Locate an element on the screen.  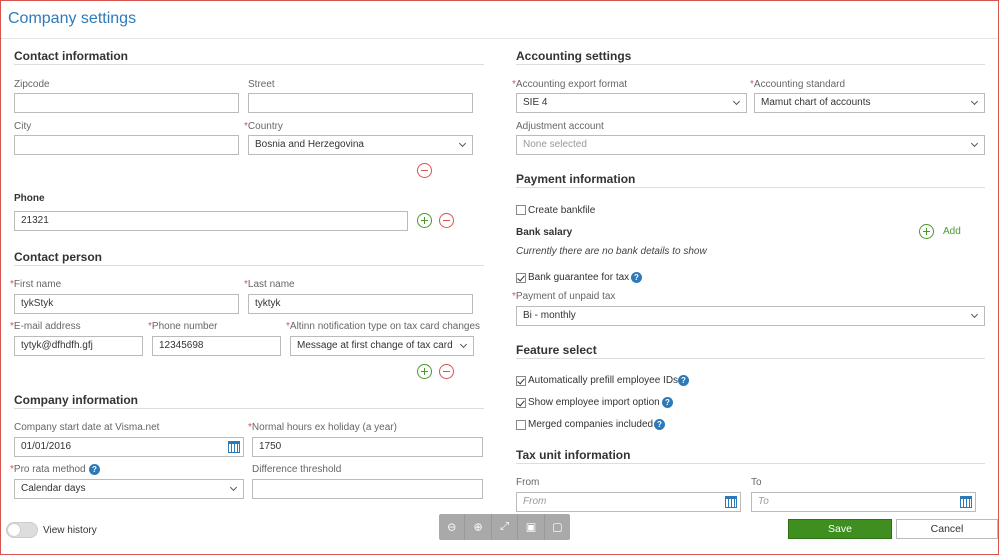
contact-person-heading: Contact person is located at coordinates (58, 257).